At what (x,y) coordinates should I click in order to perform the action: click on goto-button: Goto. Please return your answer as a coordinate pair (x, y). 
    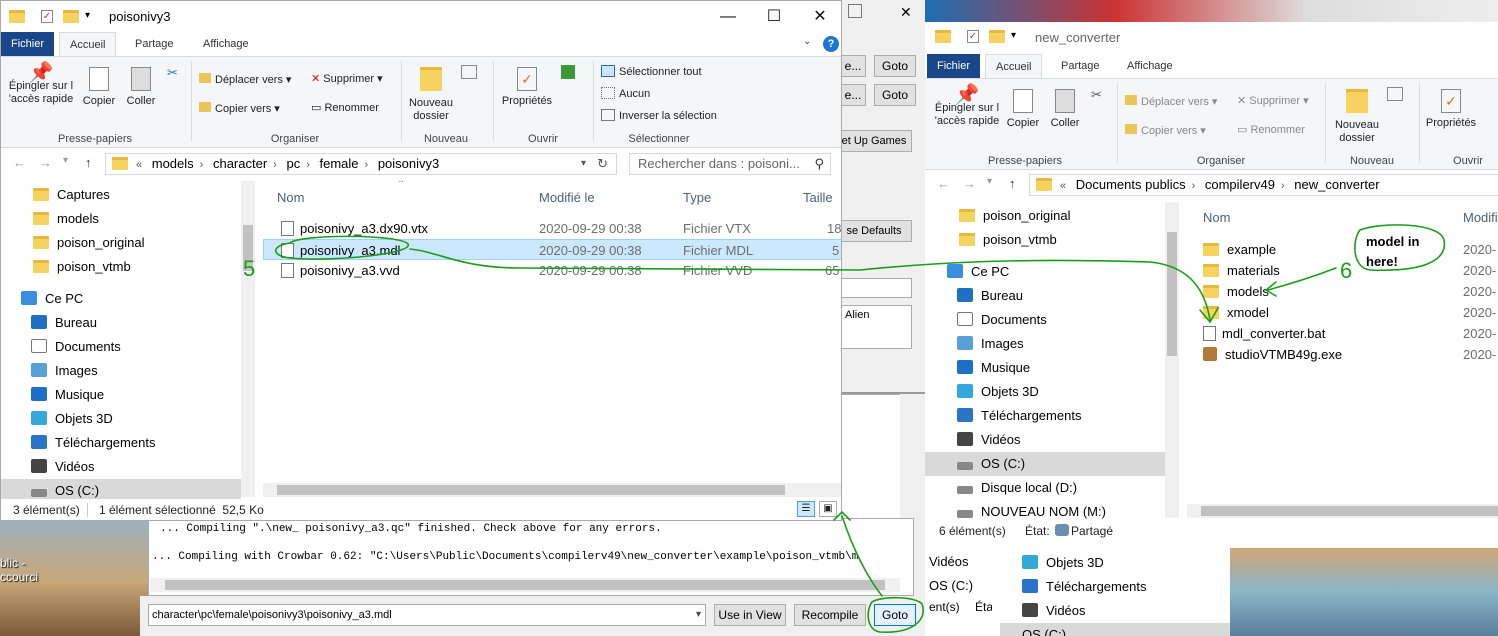
    Looking at the image, I should click on (895, 615).